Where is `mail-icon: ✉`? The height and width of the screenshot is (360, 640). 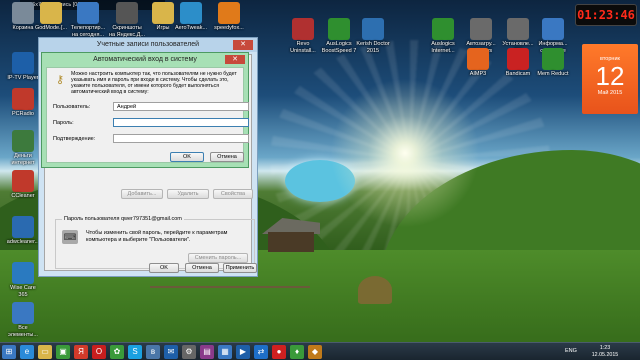
mail-icon: ✉ is located at coordinates (171, 352).